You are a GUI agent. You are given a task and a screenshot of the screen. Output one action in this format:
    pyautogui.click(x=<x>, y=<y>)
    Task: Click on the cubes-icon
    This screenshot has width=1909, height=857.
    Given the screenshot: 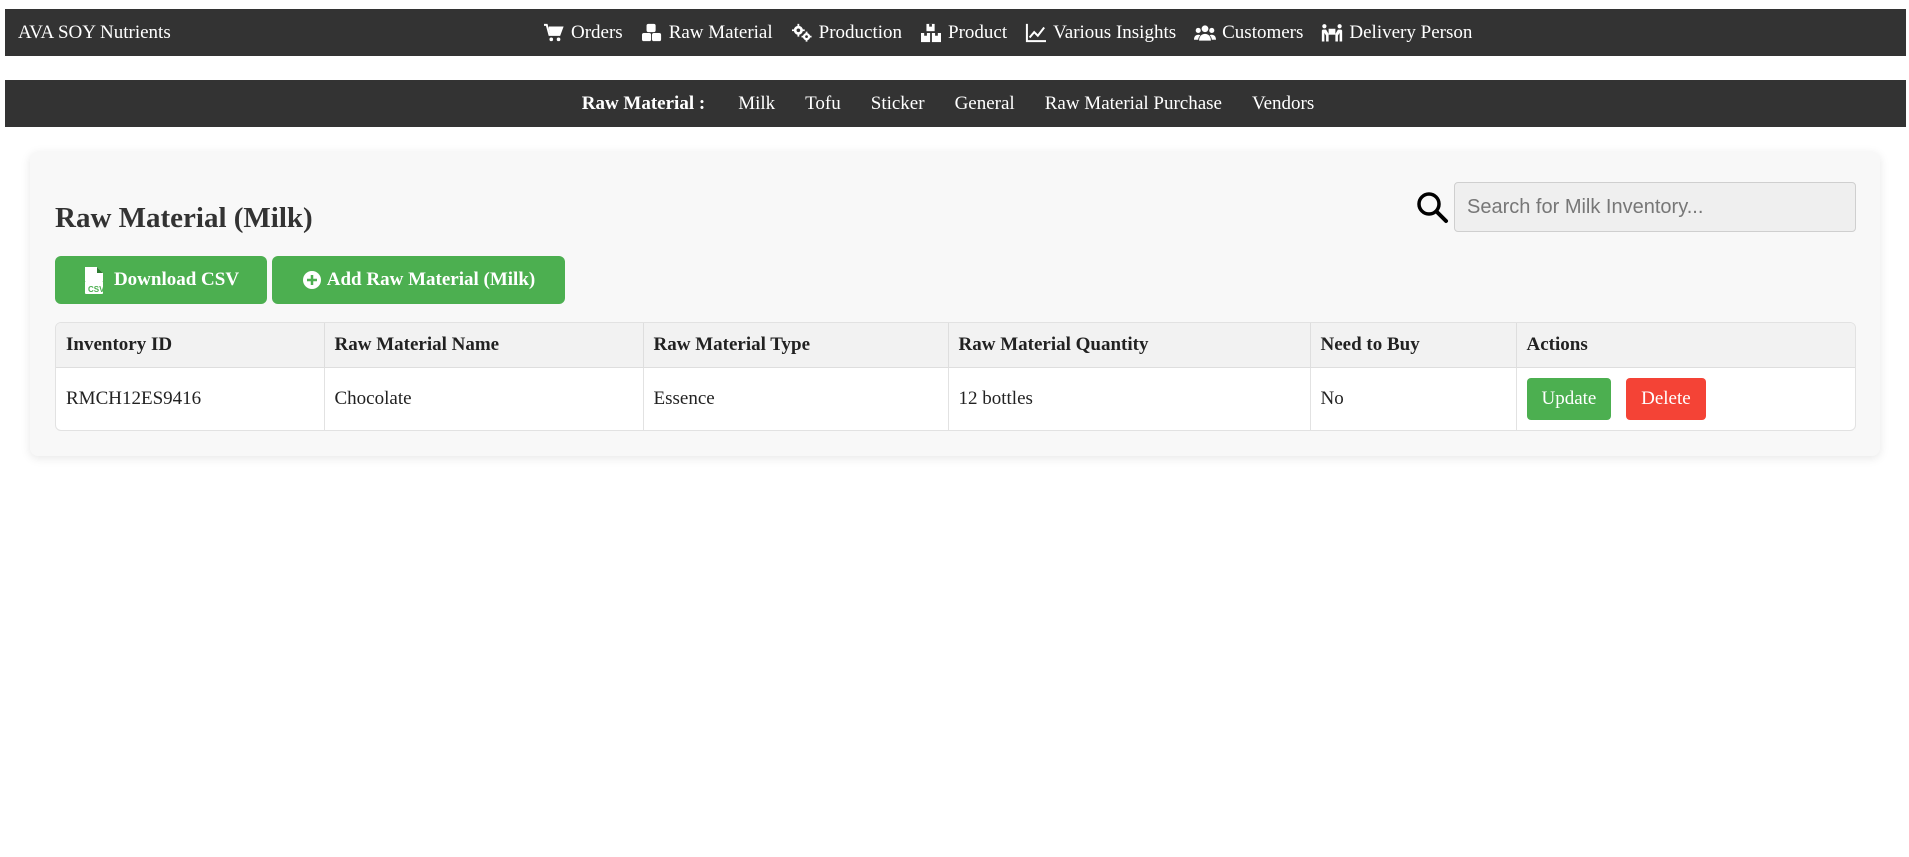 What is the action you would take?
    pyautogui.click(x=651, y=32)
    